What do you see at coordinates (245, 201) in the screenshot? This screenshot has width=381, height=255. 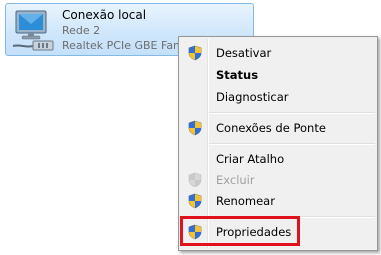 I see `menu-item-label: Renomear` at bounding box center [245, 201].